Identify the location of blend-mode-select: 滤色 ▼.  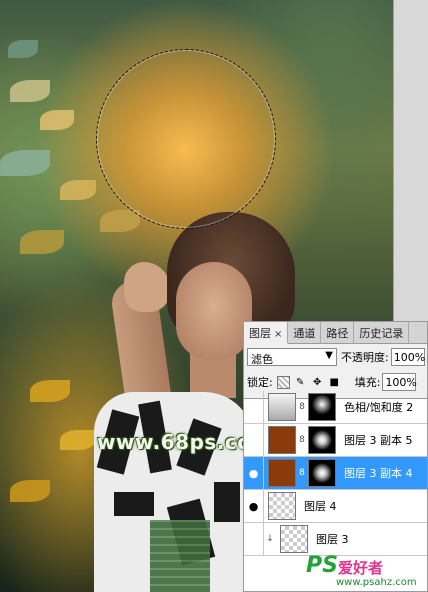
(292, 357).